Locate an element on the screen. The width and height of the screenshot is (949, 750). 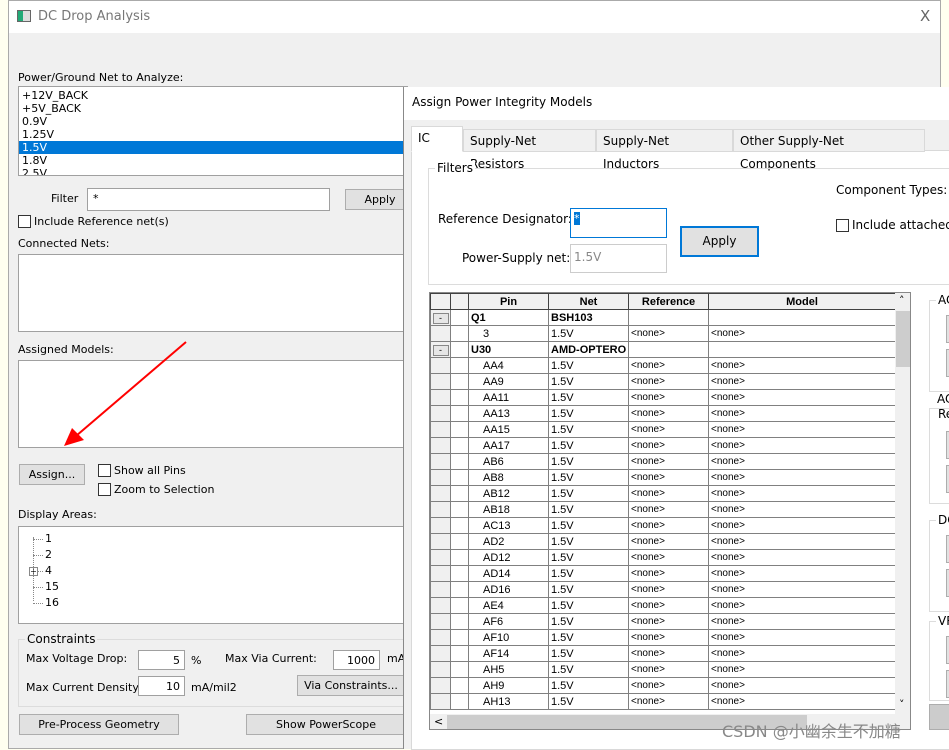
tab-supply-net-inductors: Supply-Net Inductors is located at coordinates (664, 150).